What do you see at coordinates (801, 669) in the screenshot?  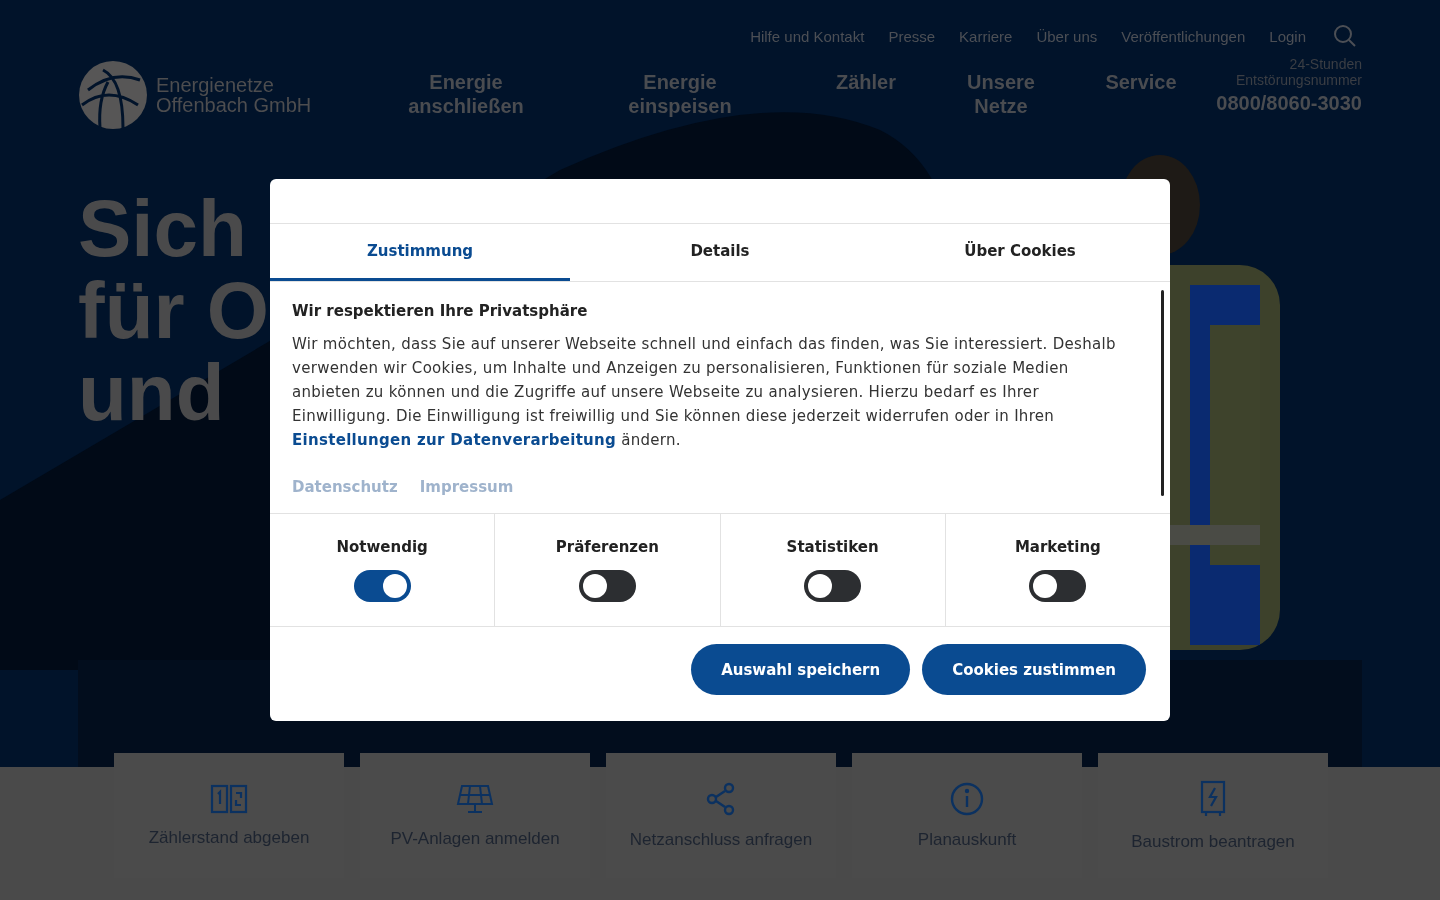 I see `dialog-button: Auswahl speichern` at bounding box center [801, 669].